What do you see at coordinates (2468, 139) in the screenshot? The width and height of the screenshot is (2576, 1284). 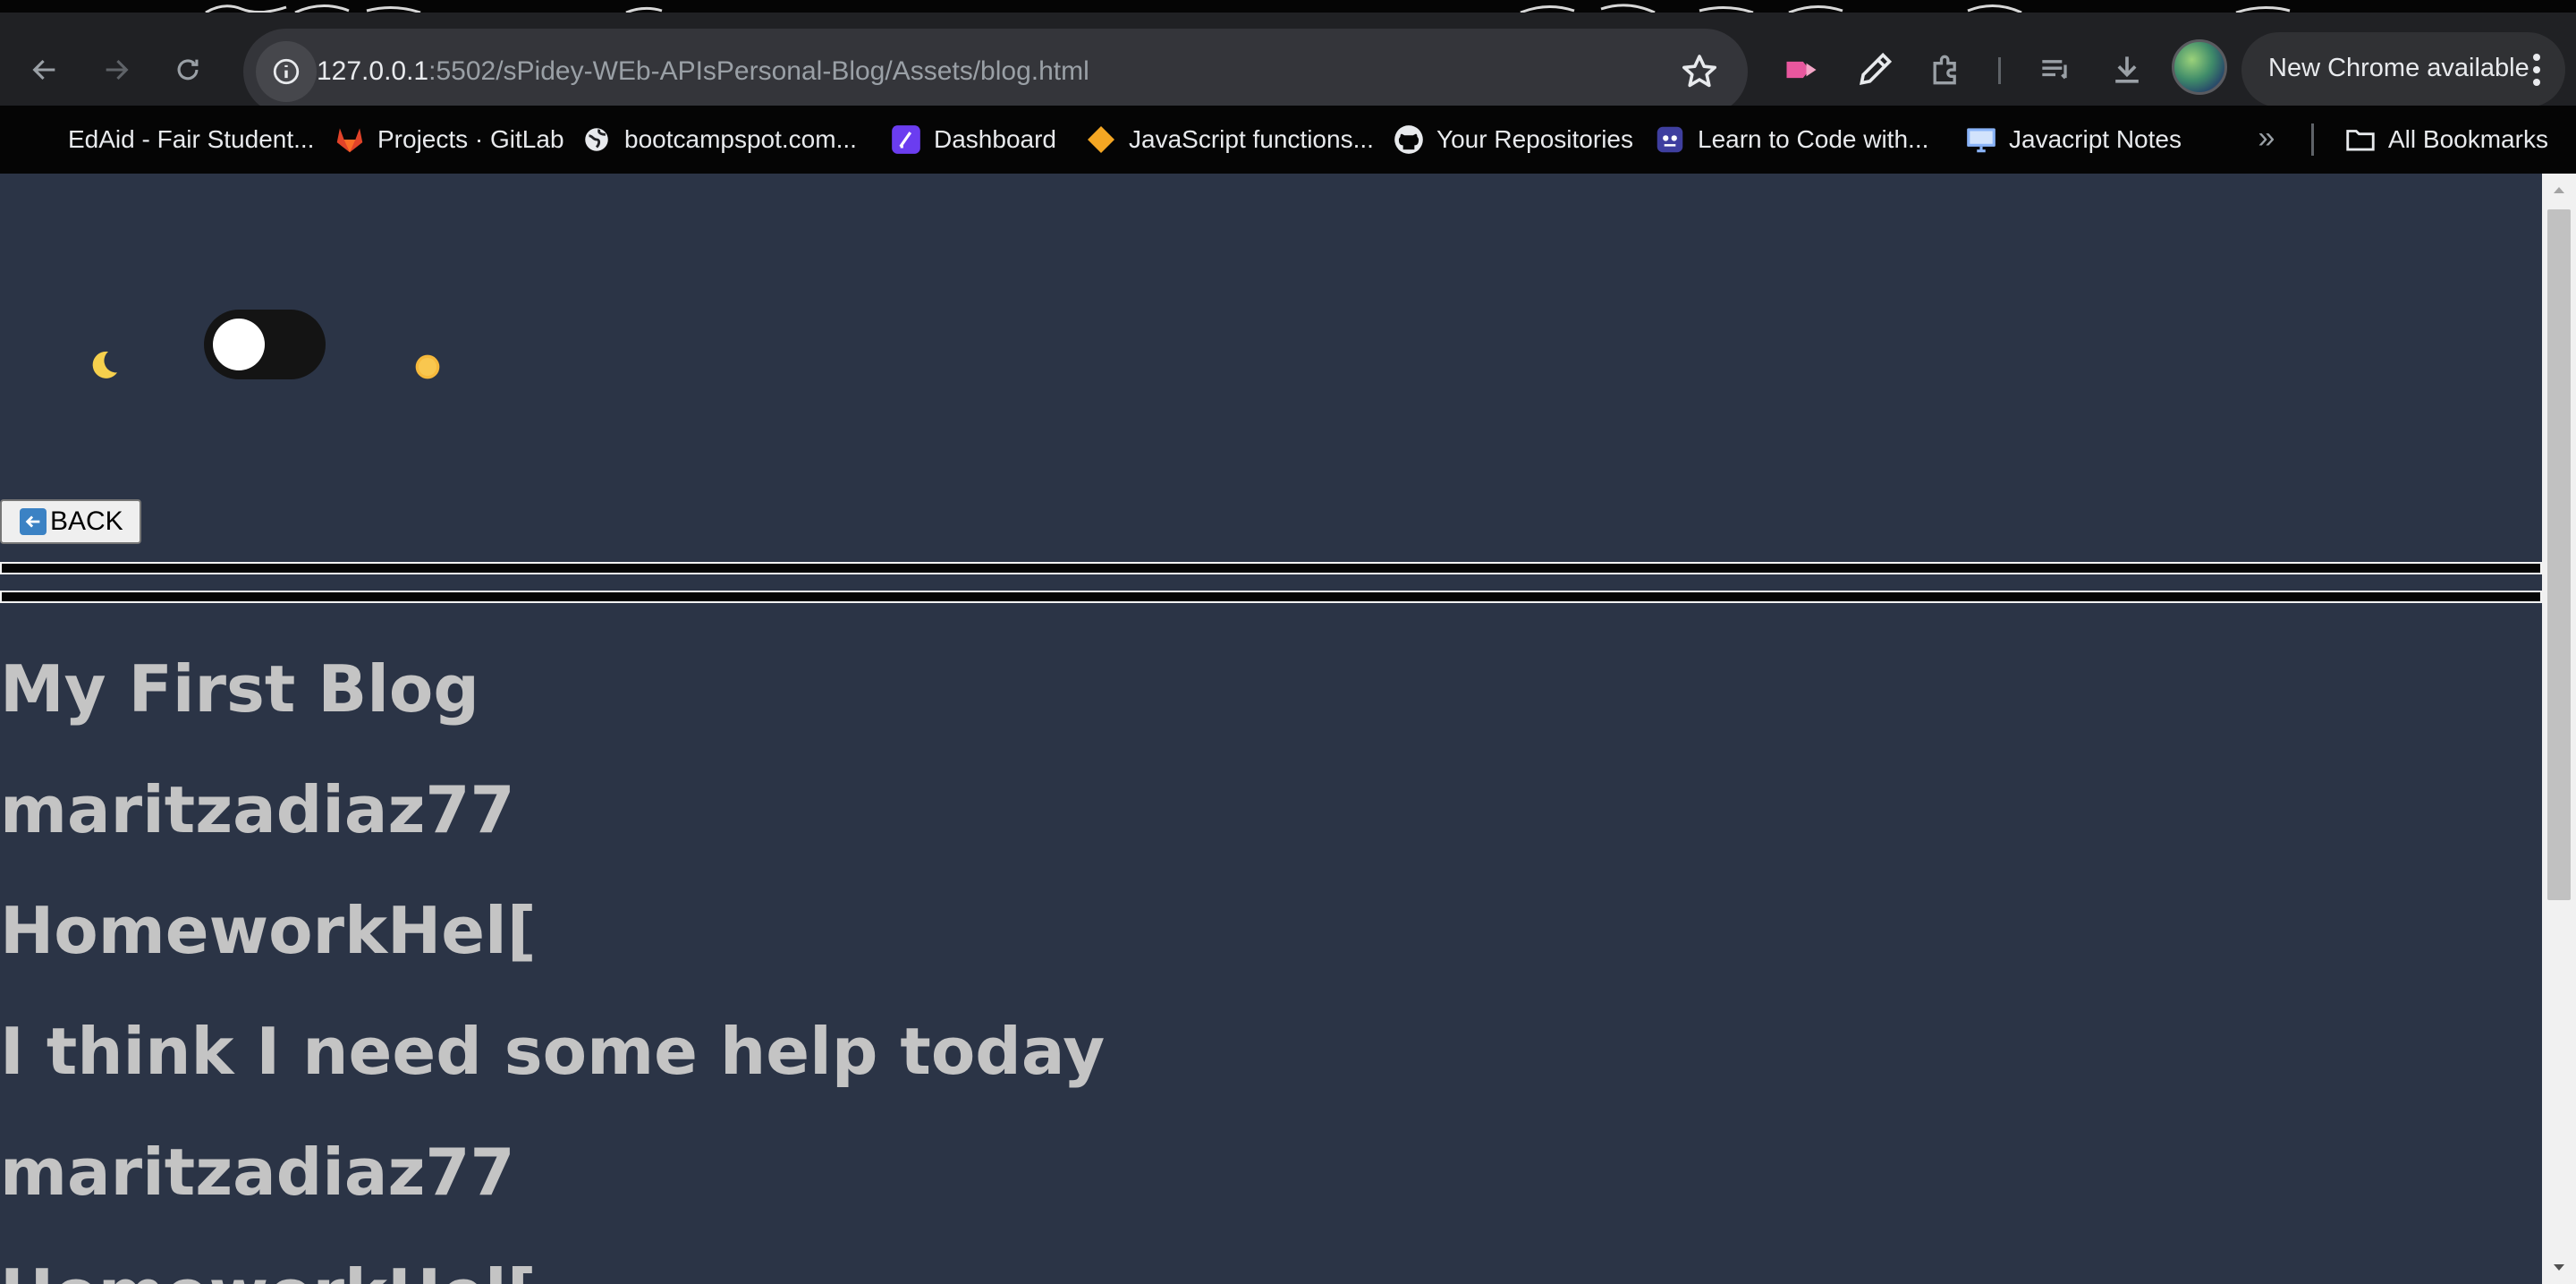 I see `all-bookmarks-label: All Bookmarks` at bounding box center [2468, 139].